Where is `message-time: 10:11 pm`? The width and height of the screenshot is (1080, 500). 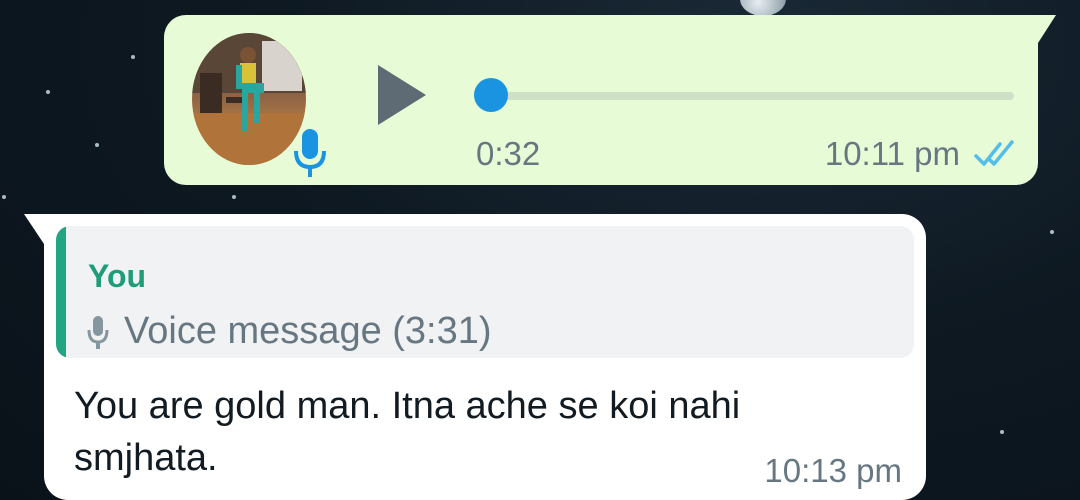
message-time: 10:11 pm is located at coordinates (892, 153).